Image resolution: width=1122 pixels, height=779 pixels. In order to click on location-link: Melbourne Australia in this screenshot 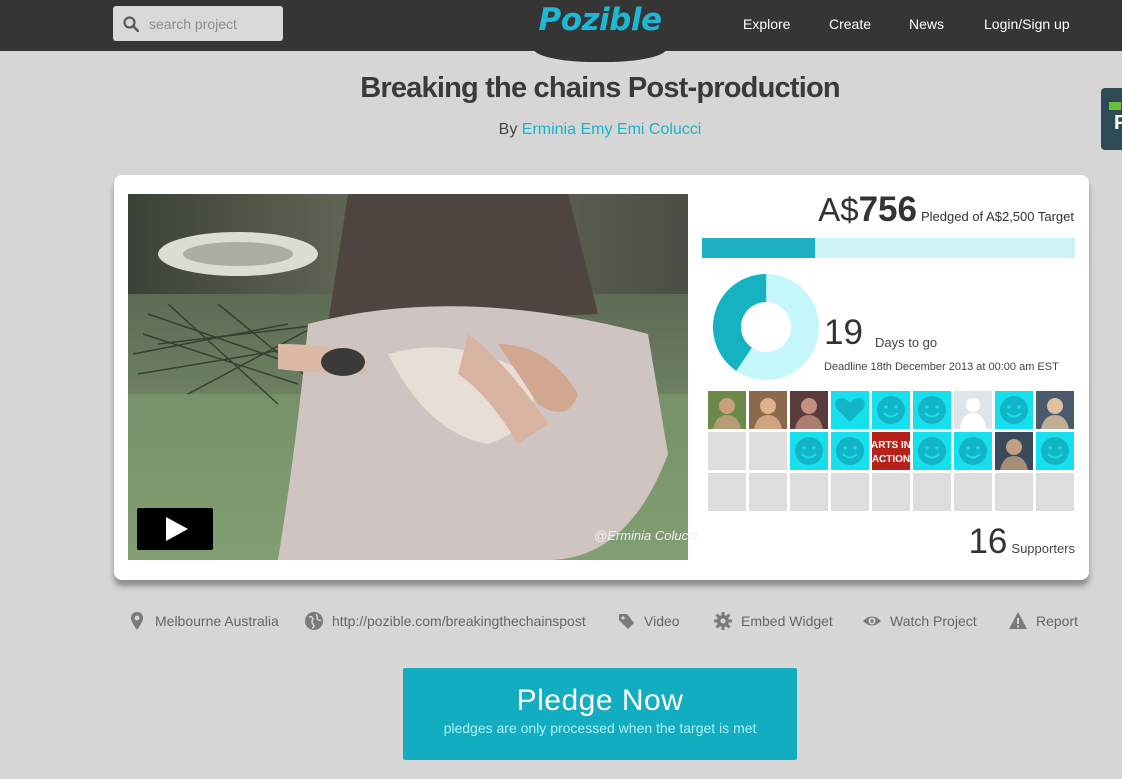, I will do `click(203, 621)`.